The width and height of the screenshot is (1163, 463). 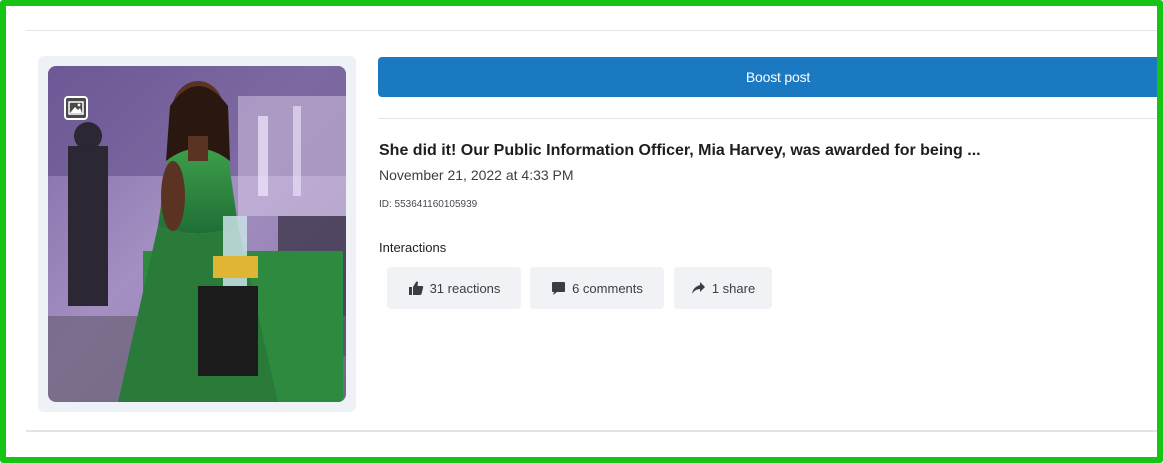 What do you see at coordinates (767, 118) in the screenshot?
I see `header-divider` at bounding box center [767, 118].